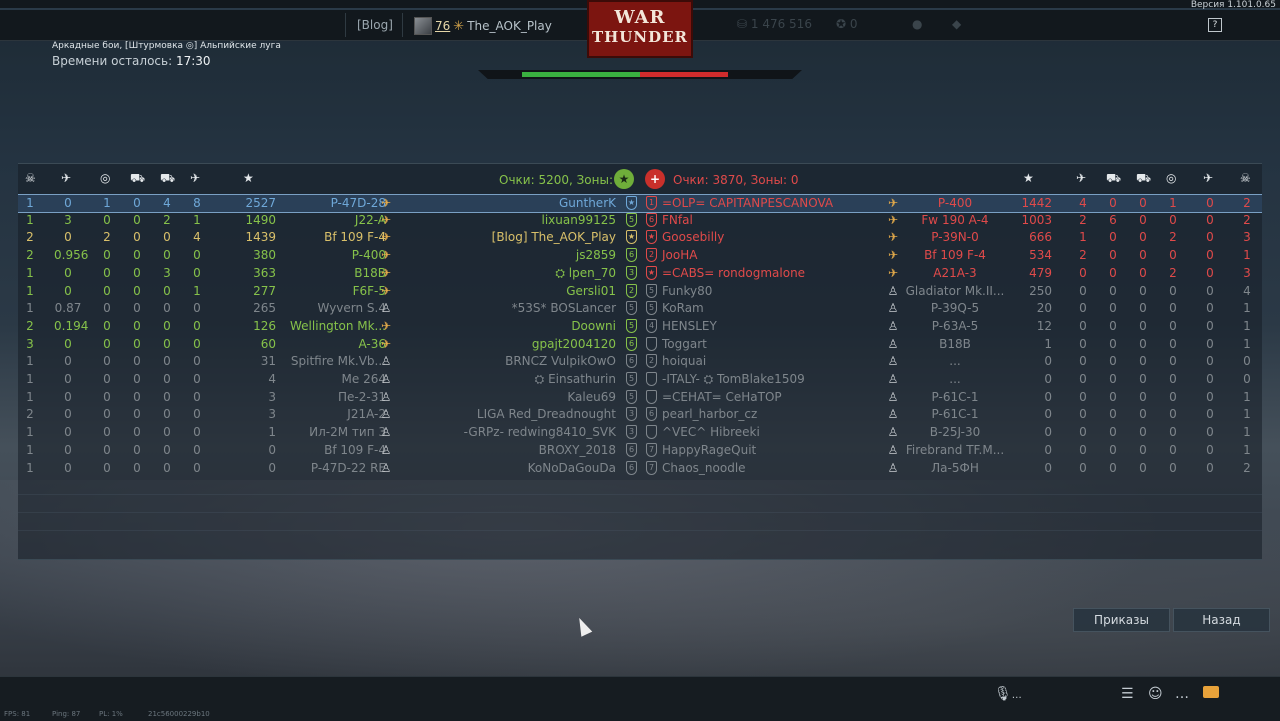 This screenshot has width=1280, height=721. Describe the element at coordinates (631, 344) in the screenshot. I see `rank-badge: 6` at that location.